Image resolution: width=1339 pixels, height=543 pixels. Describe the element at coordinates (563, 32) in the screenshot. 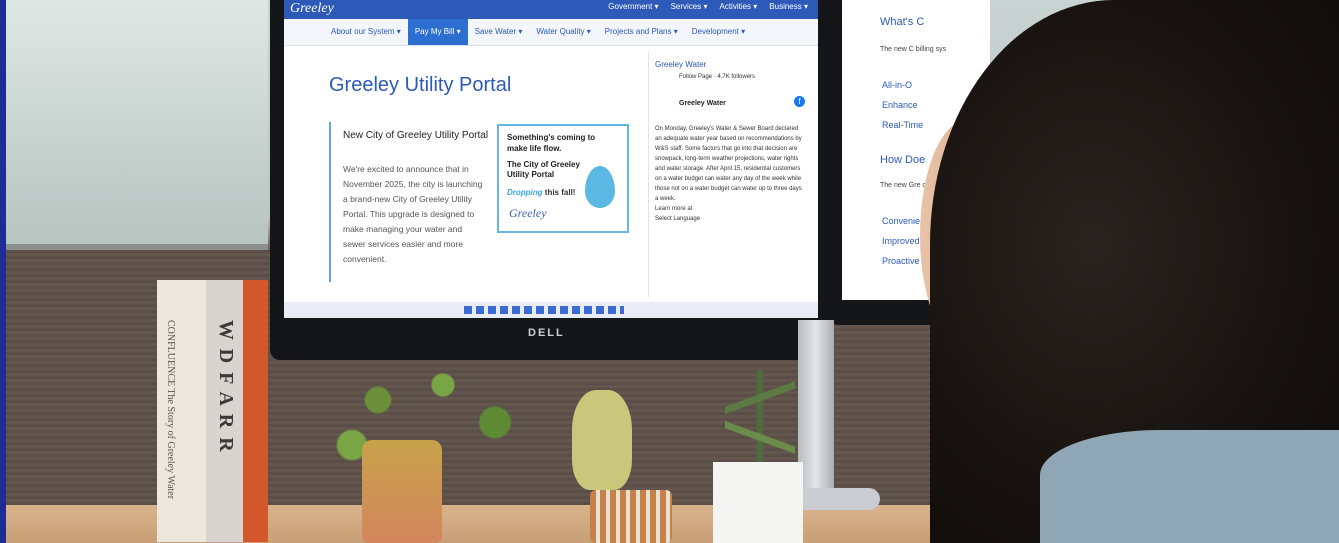

I see `subnav-water-quality: Water Quality ▾` at that location.